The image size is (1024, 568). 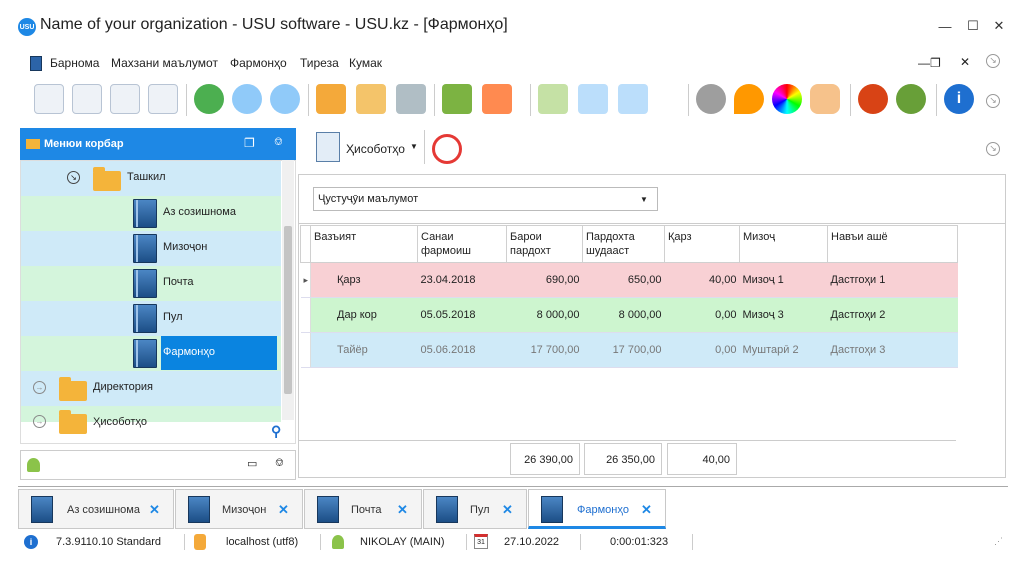 What do you see at coordinates (151, 248) in the screenshot?
I see `tree-item-clients: Мизоҷон` at bounding box center [151, 248].